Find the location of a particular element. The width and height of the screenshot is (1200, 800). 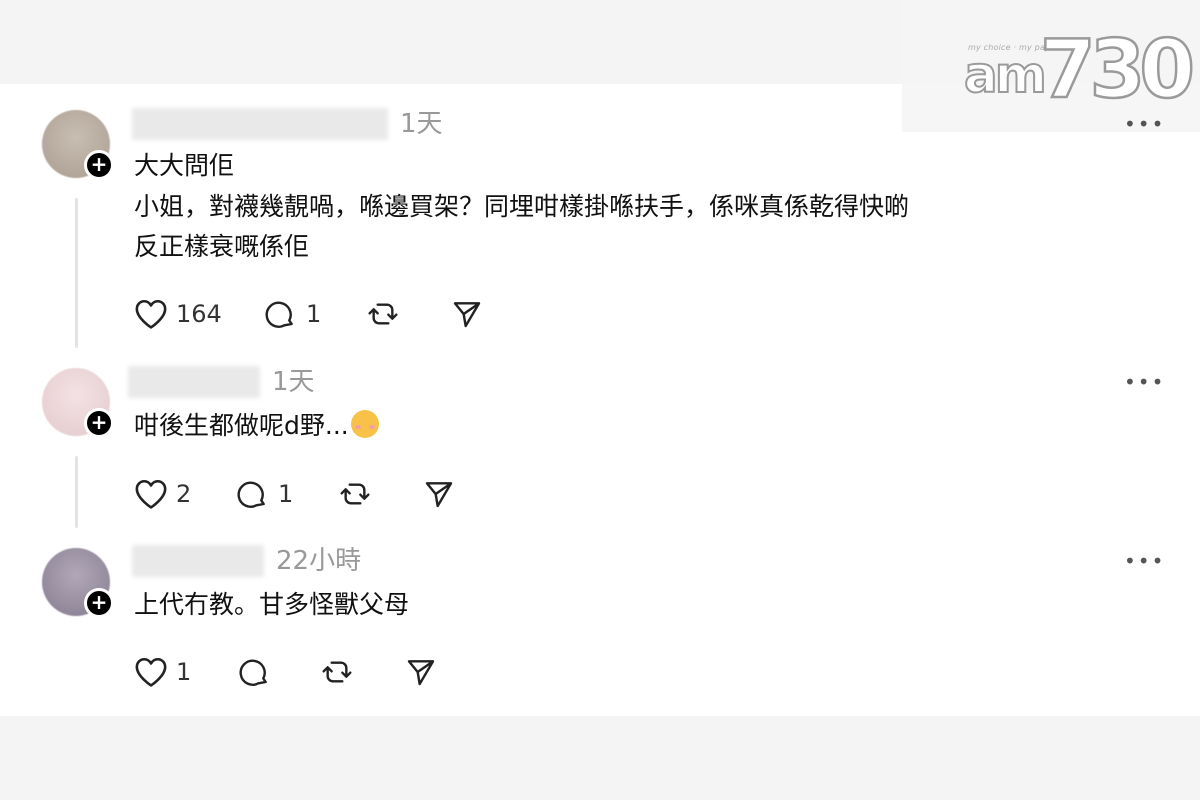

like-count: 1 is located at coordinates (184, 672).